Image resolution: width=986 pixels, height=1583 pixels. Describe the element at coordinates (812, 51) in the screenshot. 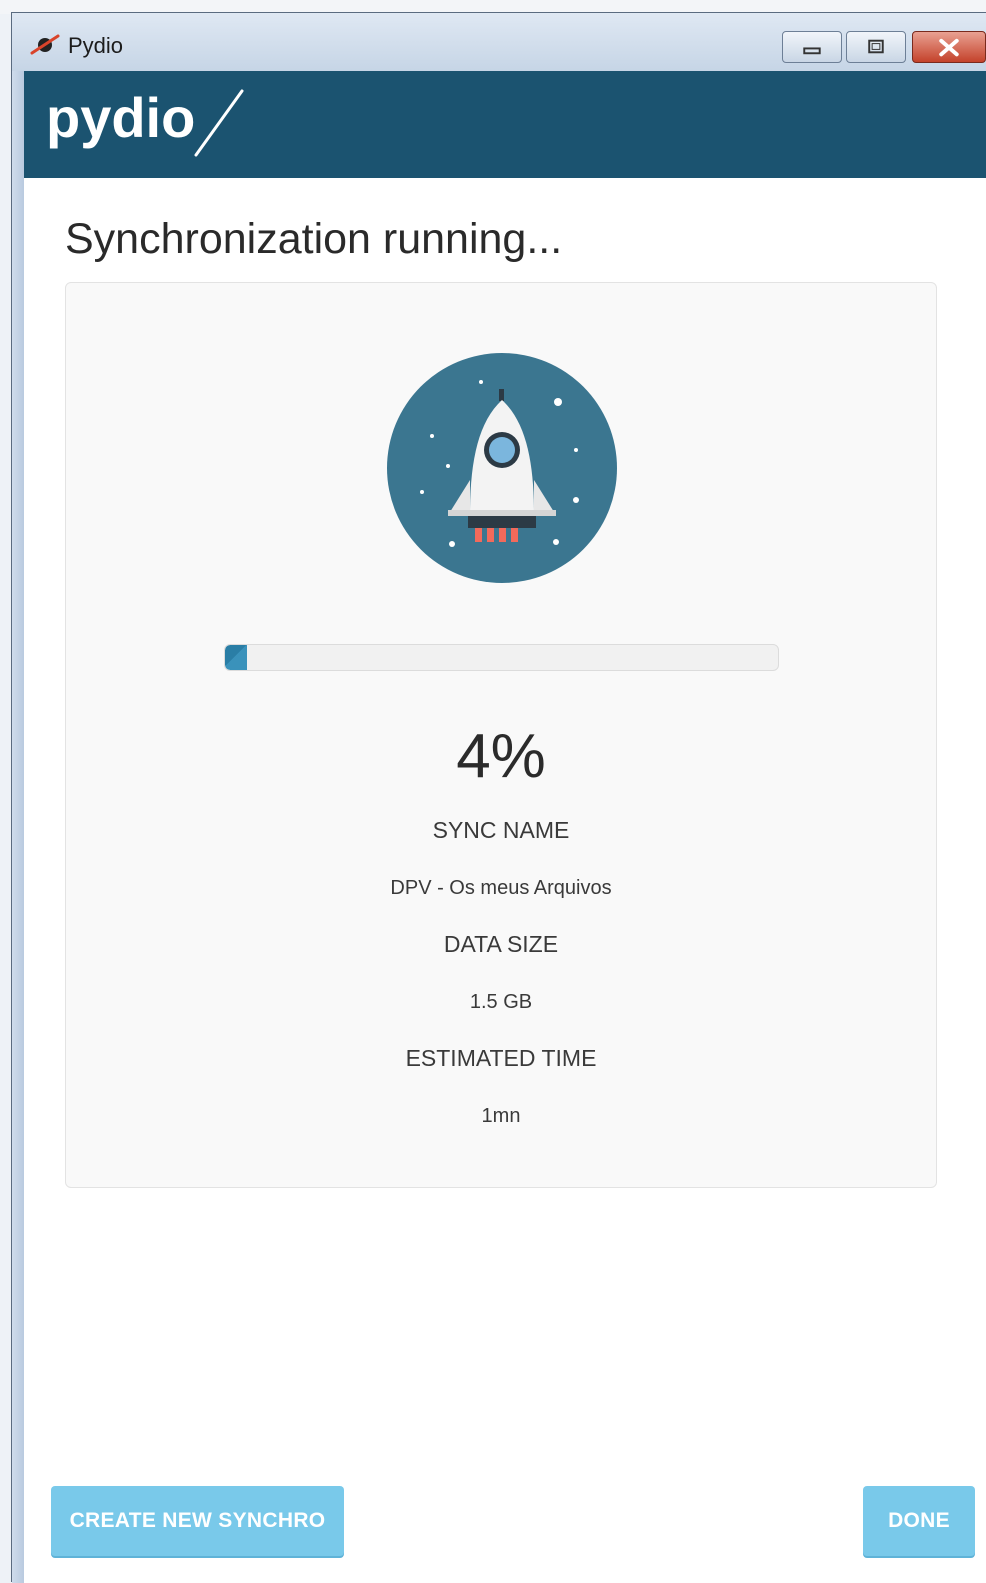

I see `minimize-icon` at that location.